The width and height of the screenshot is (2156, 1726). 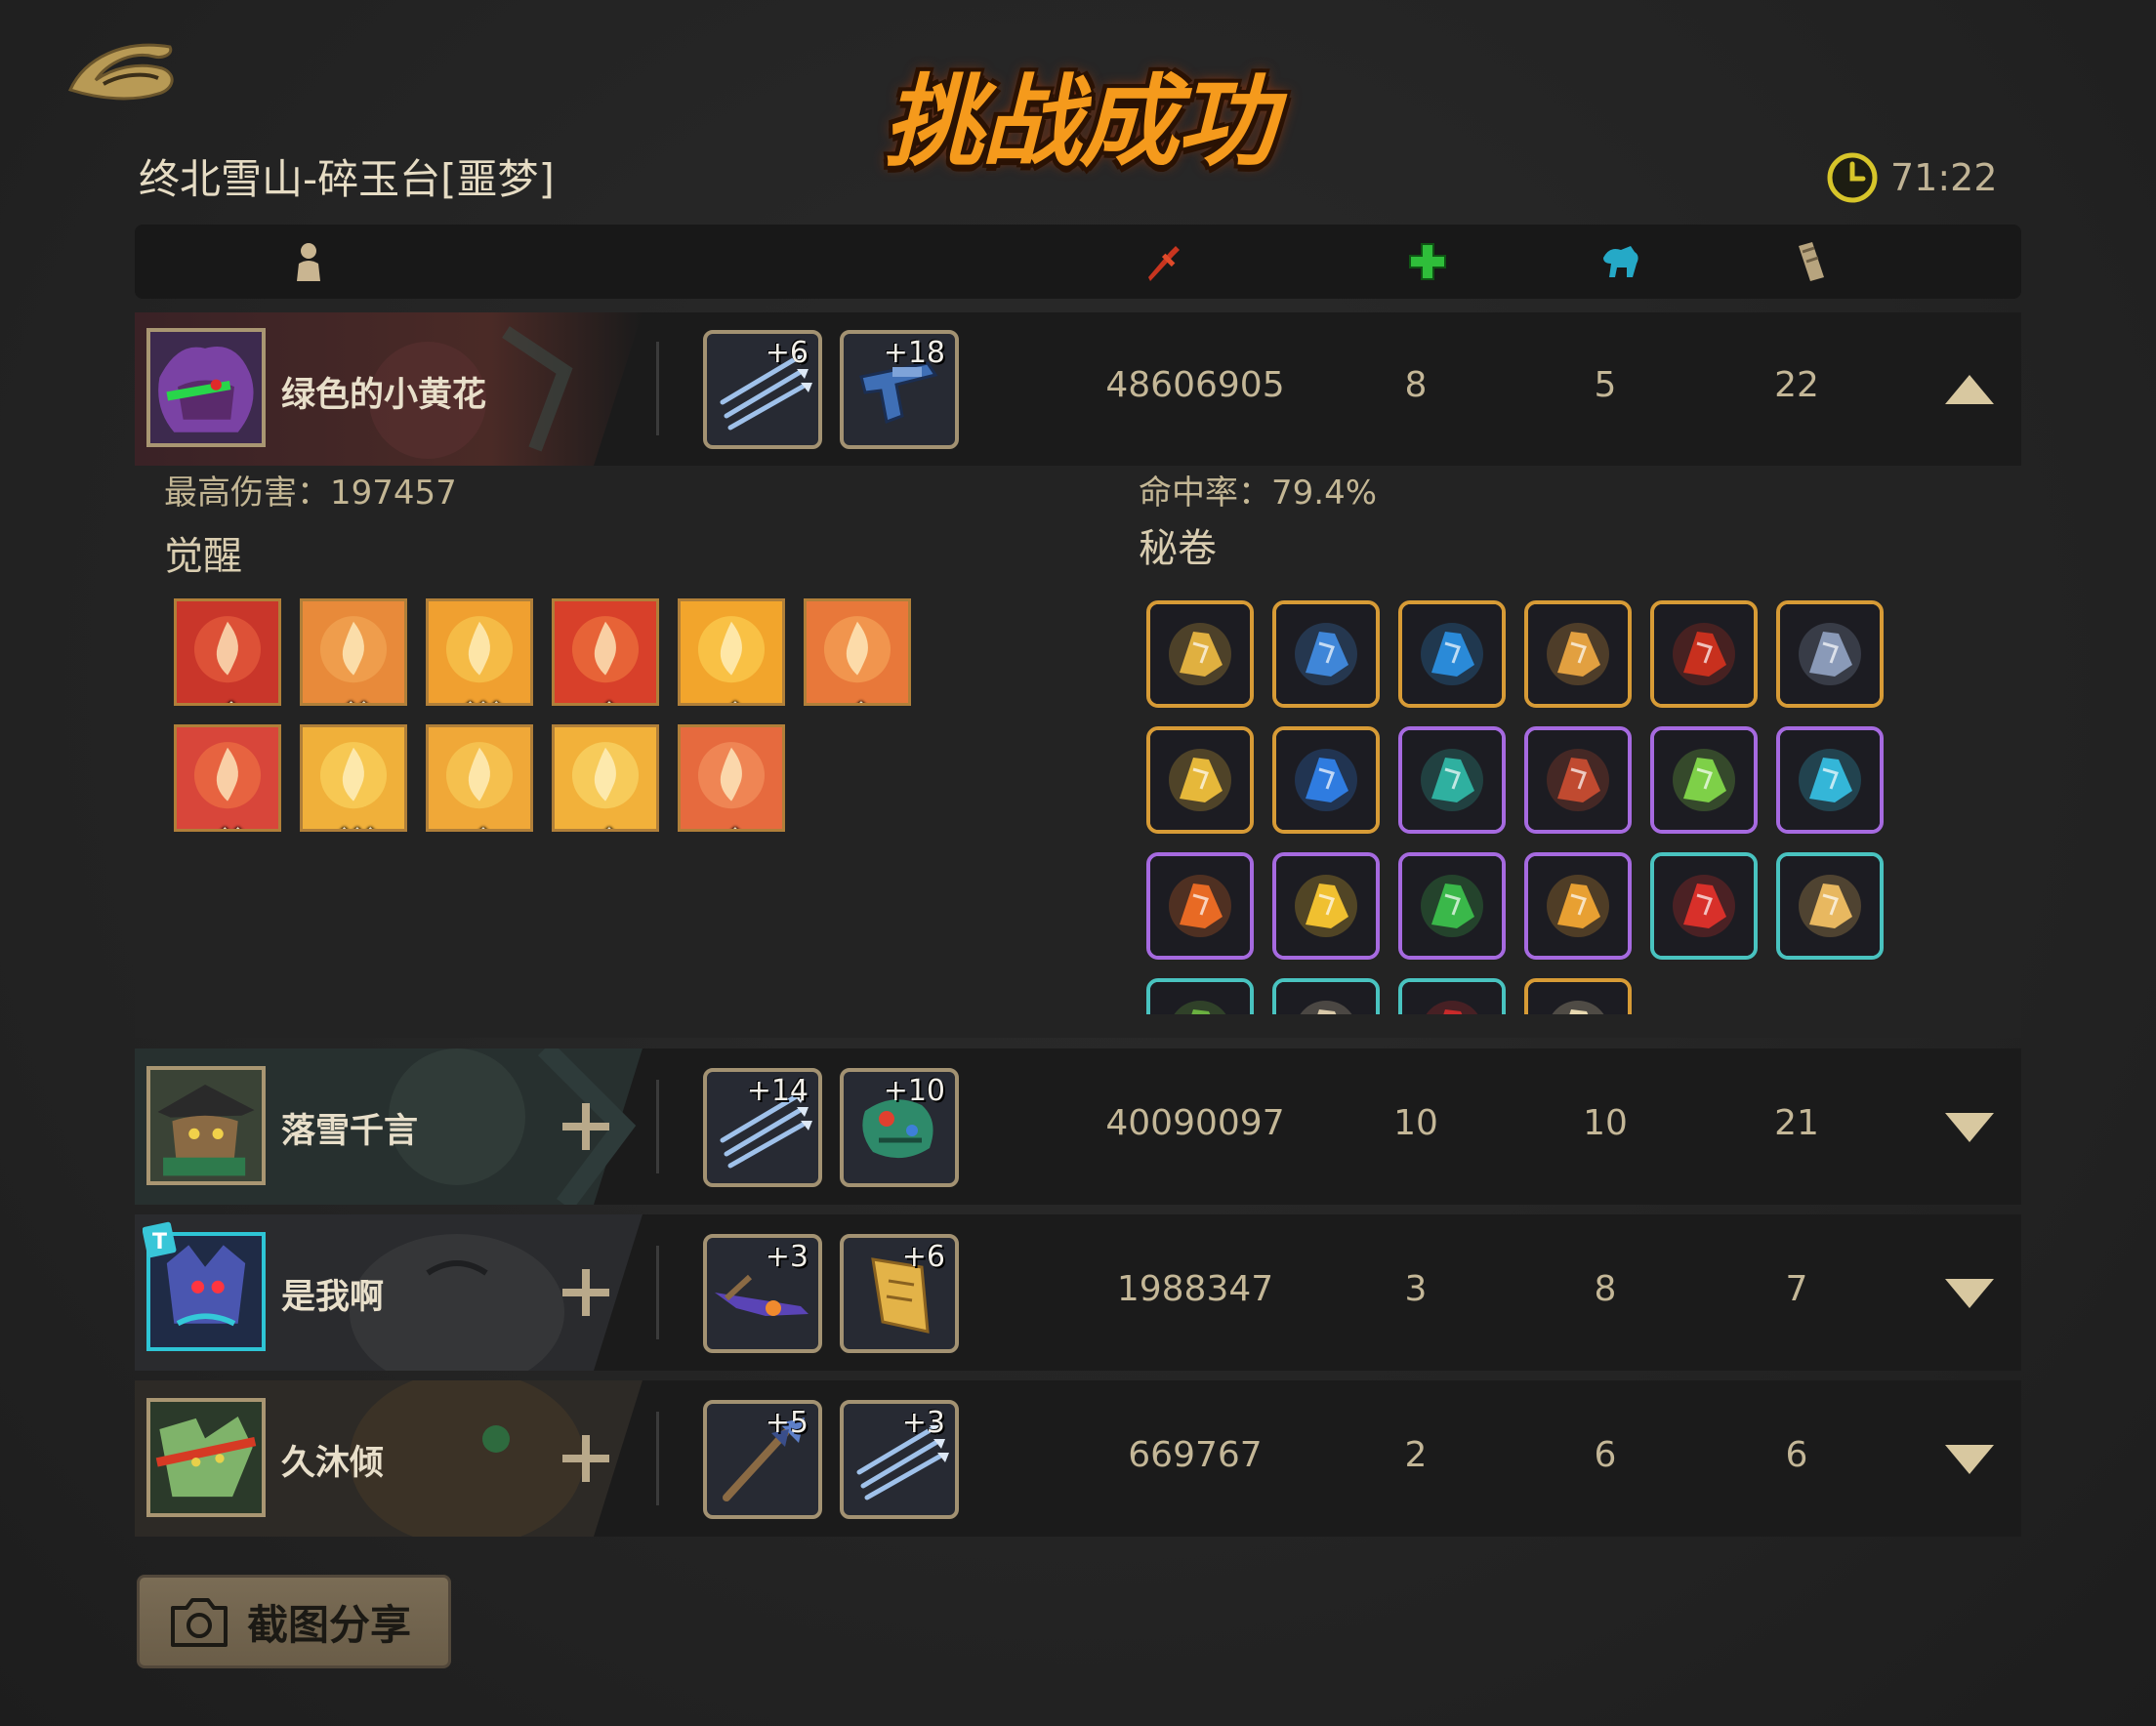 What do you see at coordinates (333, 1297) in the screenshot?
I see `player-name: 是我啊` at bounding box center [333, 1297].